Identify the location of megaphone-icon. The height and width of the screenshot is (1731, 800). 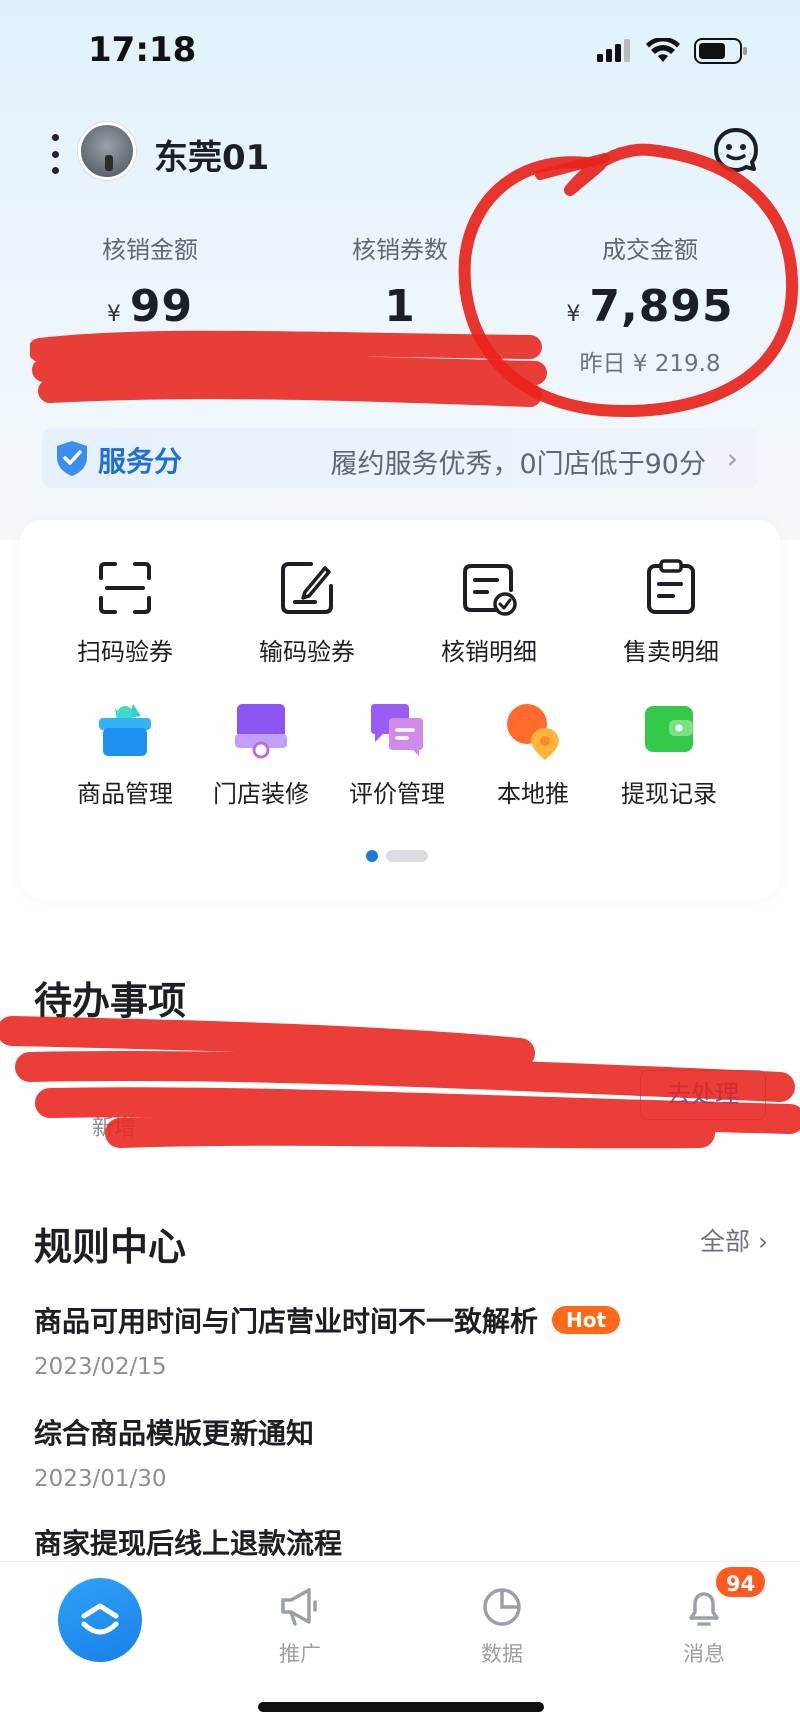
(299, 1607).